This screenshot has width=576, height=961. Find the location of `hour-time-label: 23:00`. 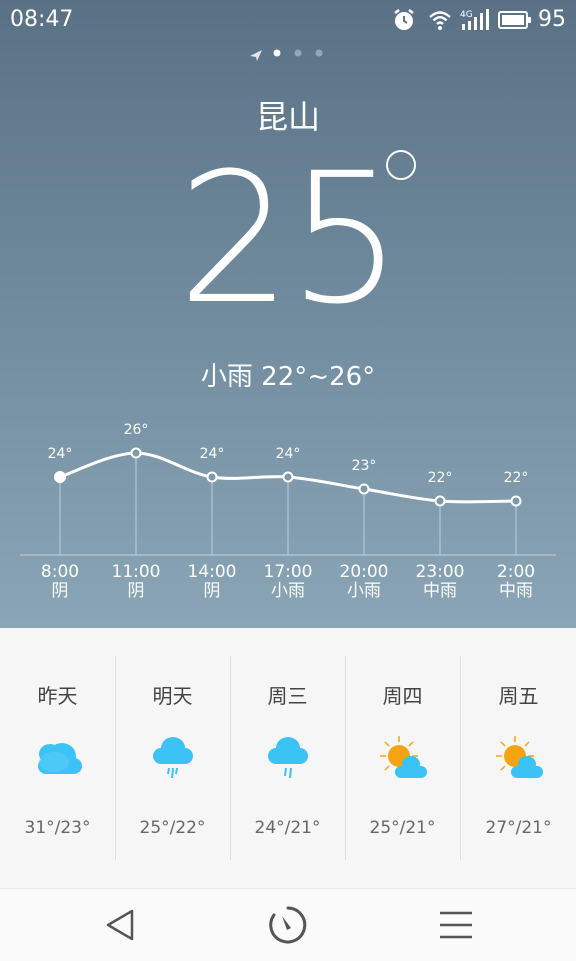

hour-time-label: 23:00 is located at coordinates (440, 572).